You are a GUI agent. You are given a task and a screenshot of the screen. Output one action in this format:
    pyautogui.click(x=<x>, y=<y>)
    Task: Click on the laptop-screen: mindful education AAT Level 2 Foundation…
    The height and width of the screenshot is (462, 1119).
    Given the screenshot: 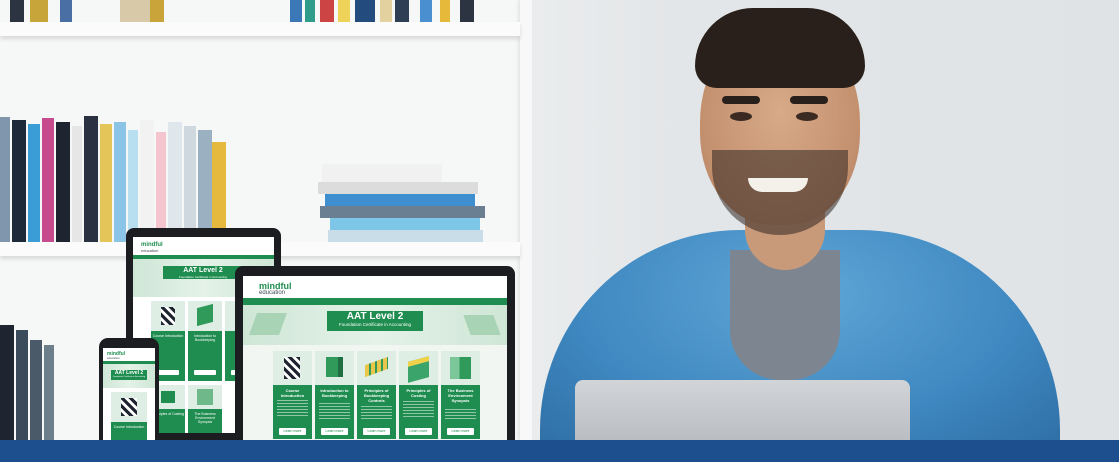 What is the action you would take?
    pyautogui.click(x=375, y=361)
    